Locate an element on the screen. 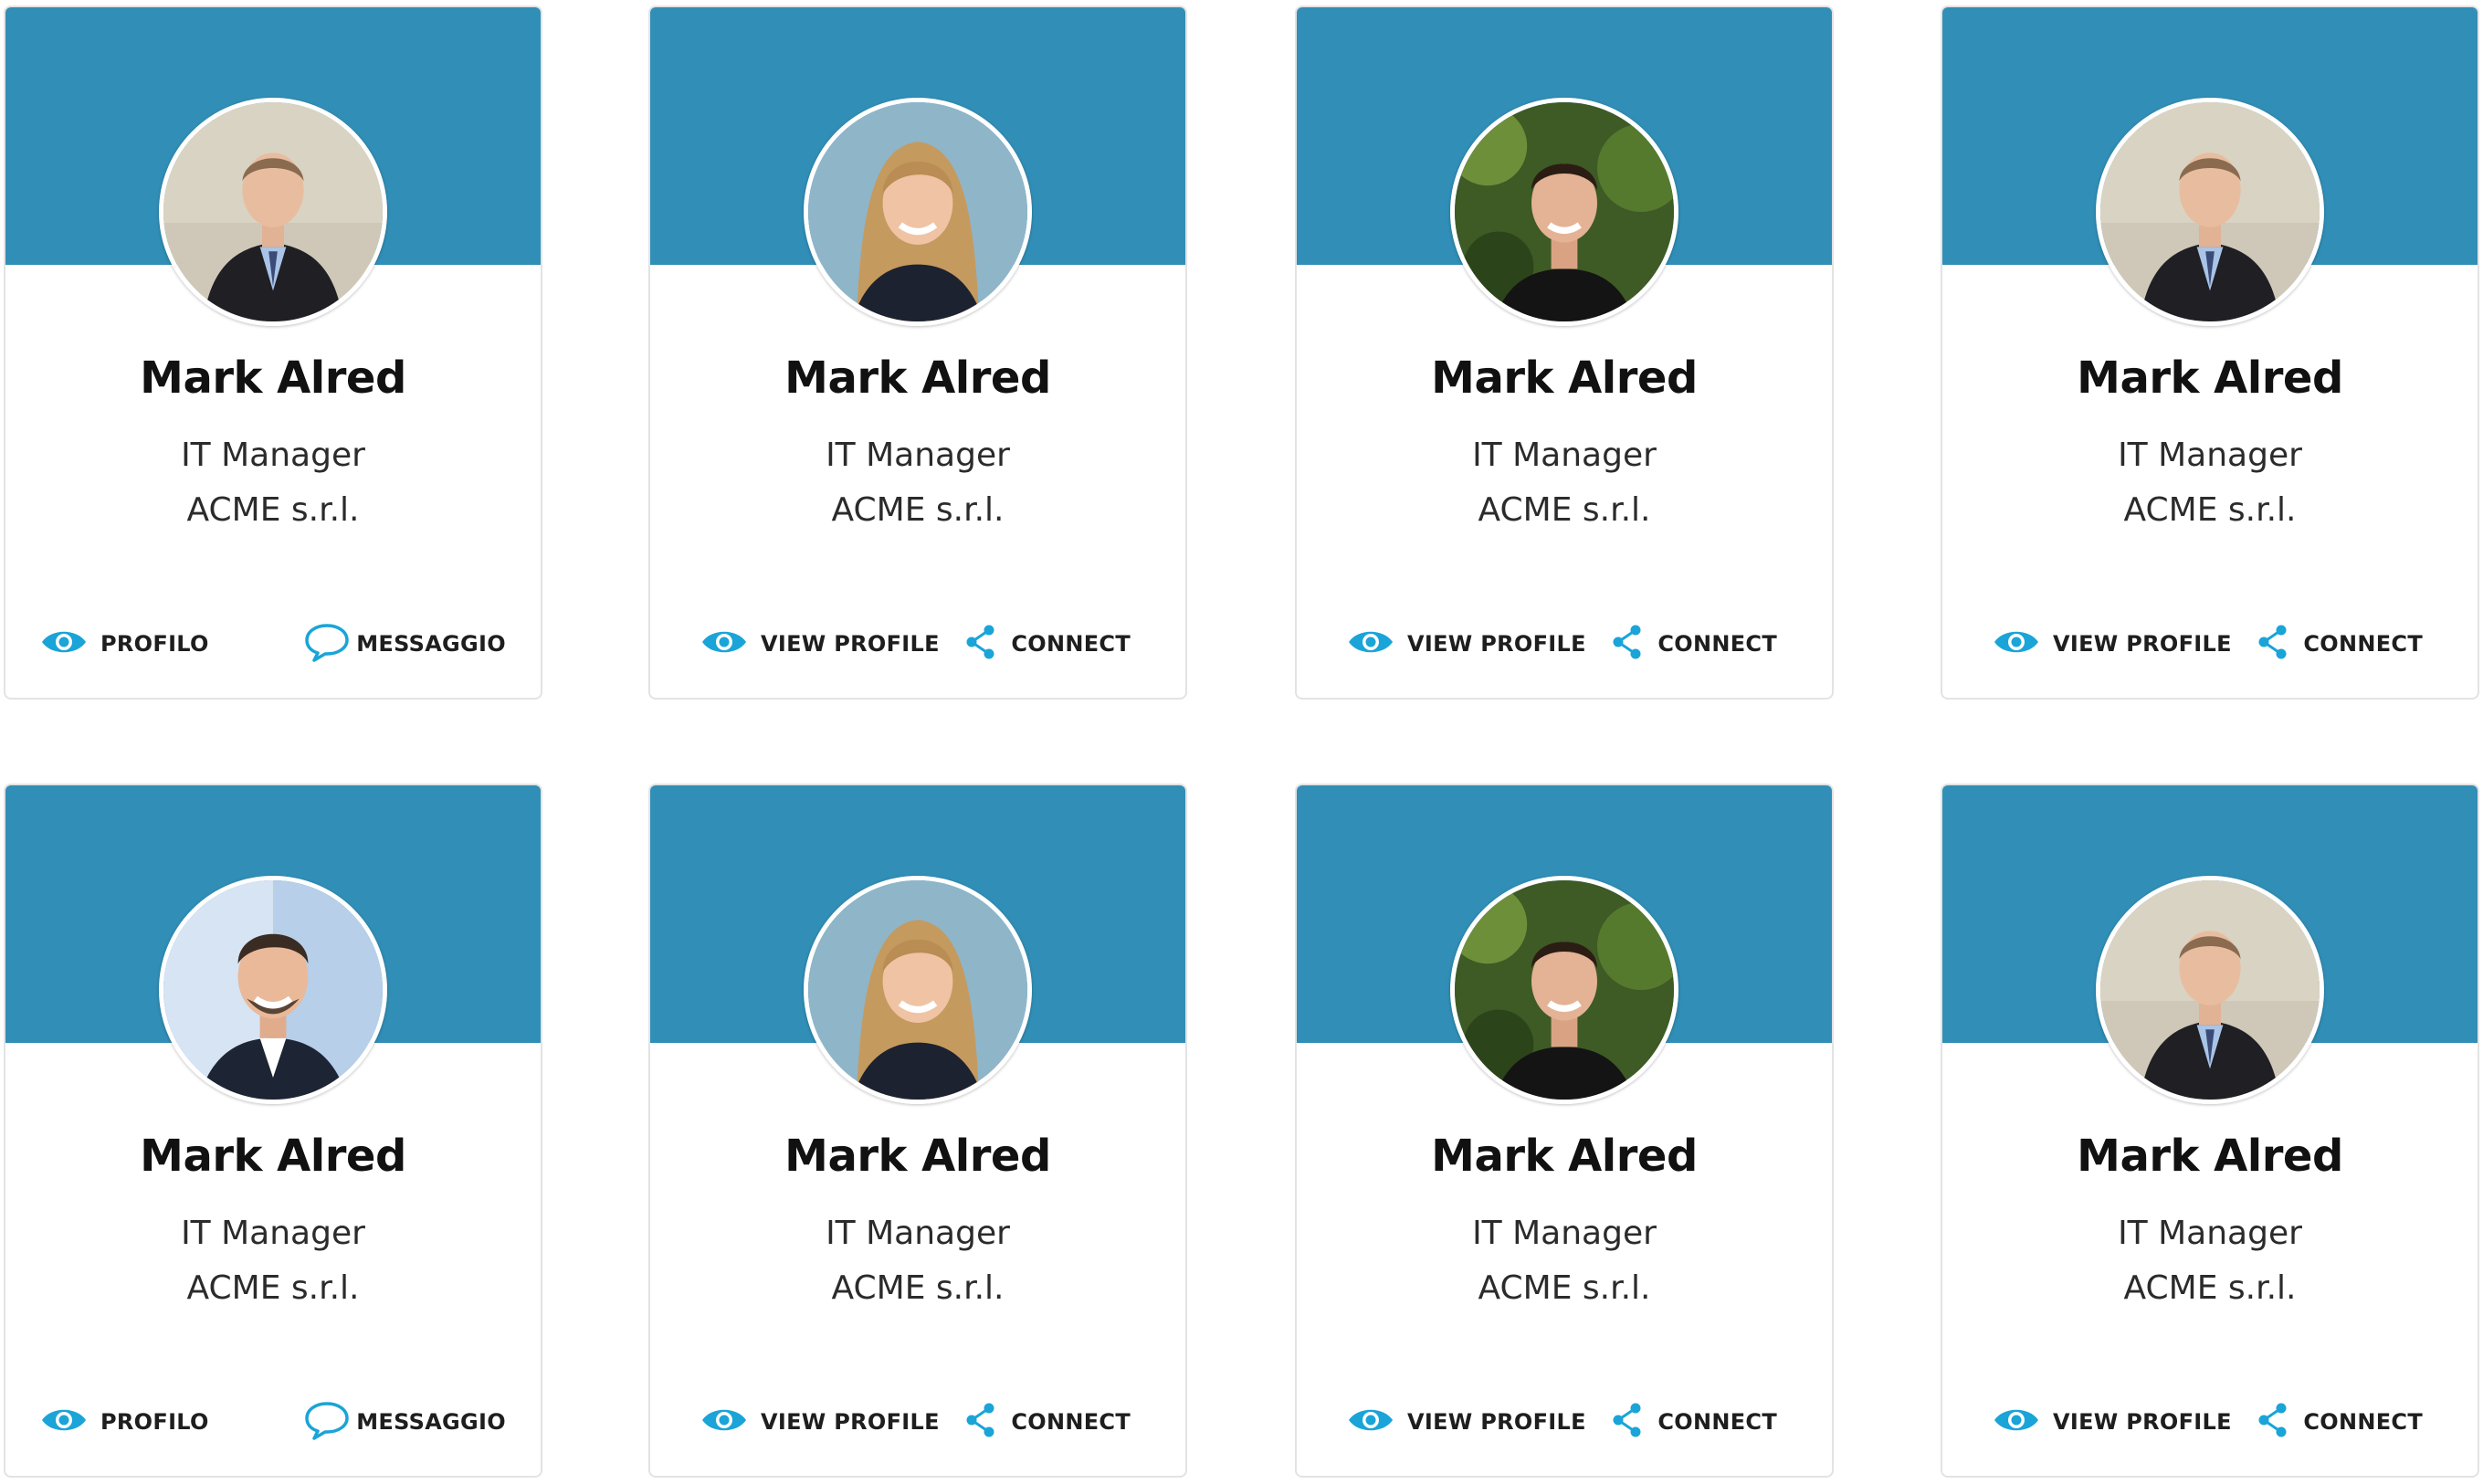 This screenshot has height=1484, width=2483. man-smiling-avatar is located at coordinates (273, 990).